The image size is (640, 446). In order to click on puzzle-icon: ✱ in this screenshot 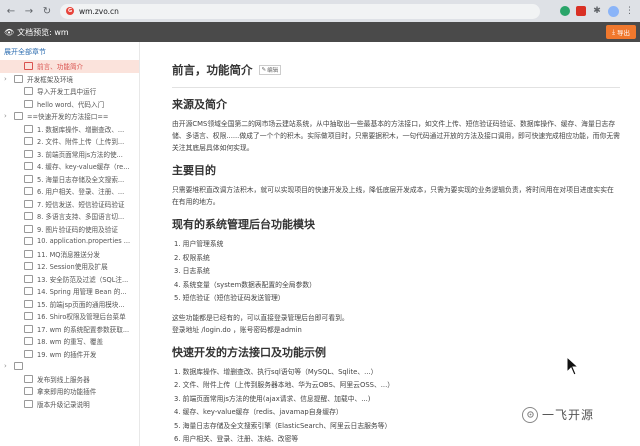, I will do `click(597, 11)`.